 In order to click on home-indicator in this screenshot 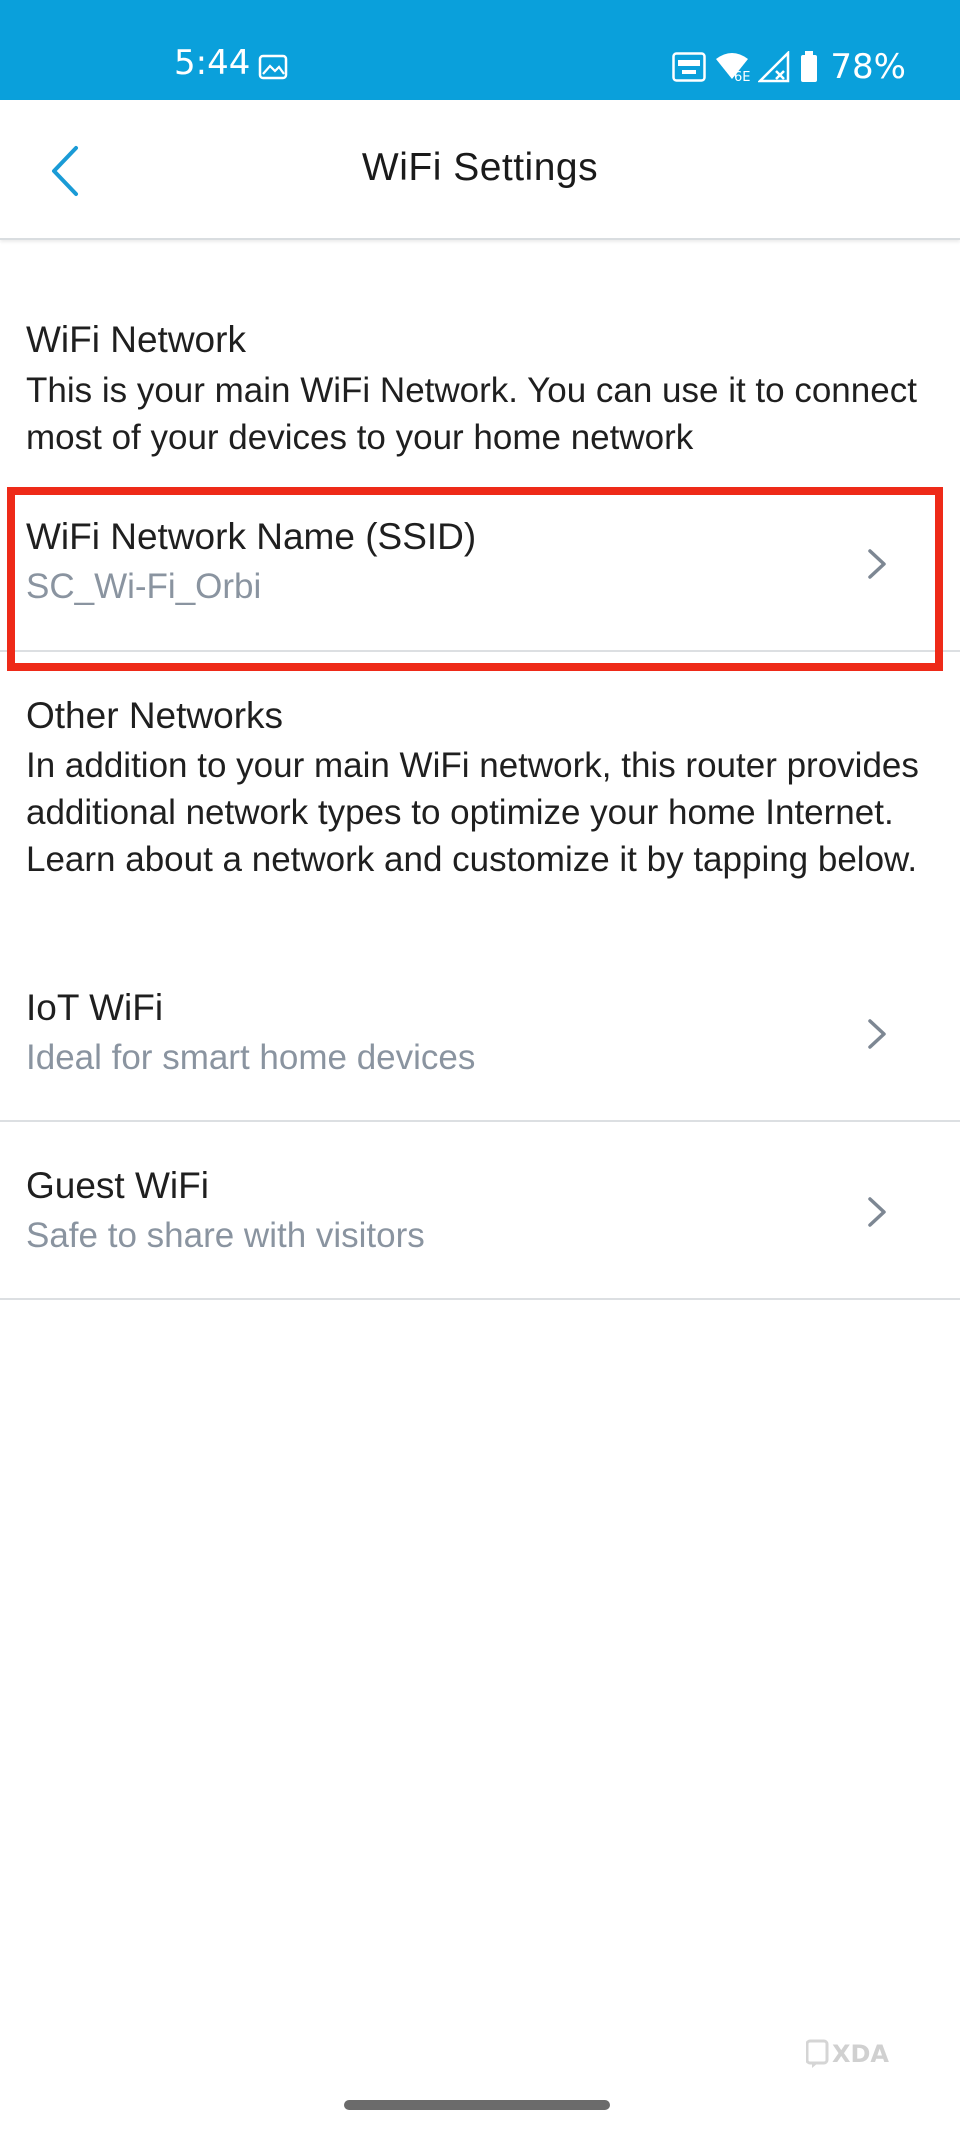, I will do `click(477, 2105)`.